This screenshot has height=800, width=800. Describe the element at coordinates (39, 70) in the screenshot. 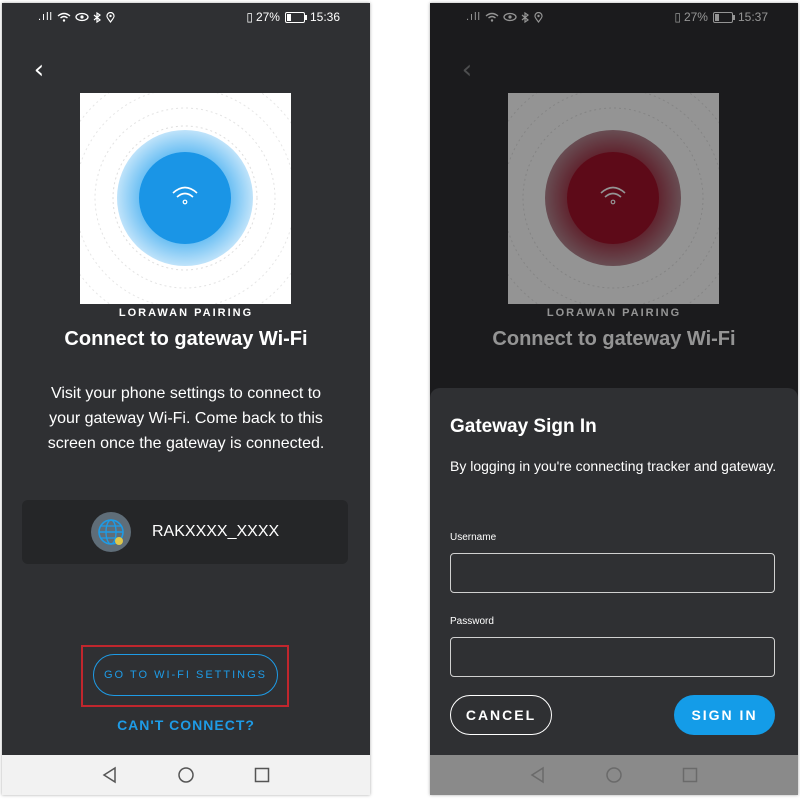

I see `back-chevron-icon: ‹` at that location.